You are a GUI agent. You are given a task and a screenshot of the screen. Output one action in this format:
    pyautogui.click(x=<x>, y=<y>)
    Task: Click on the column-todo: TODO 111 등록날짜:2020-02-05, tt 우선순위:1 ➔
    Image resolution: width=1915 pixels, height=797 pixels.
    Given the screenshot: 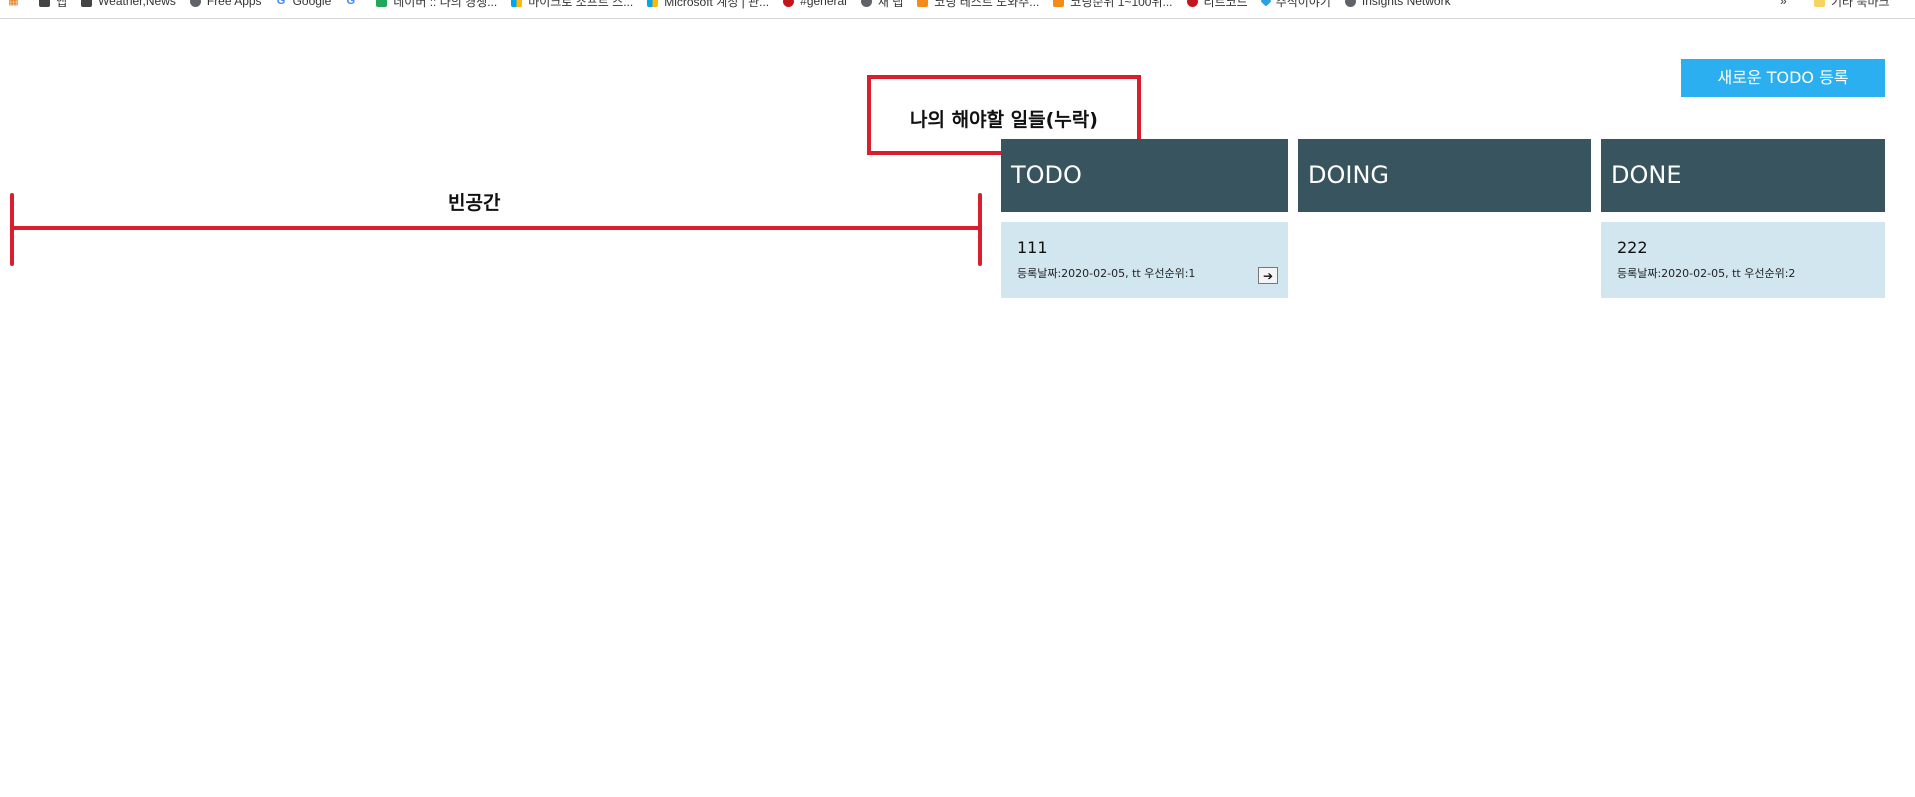 What is the action you would take?
    pyautogui.click(x=1144, y=218)
    